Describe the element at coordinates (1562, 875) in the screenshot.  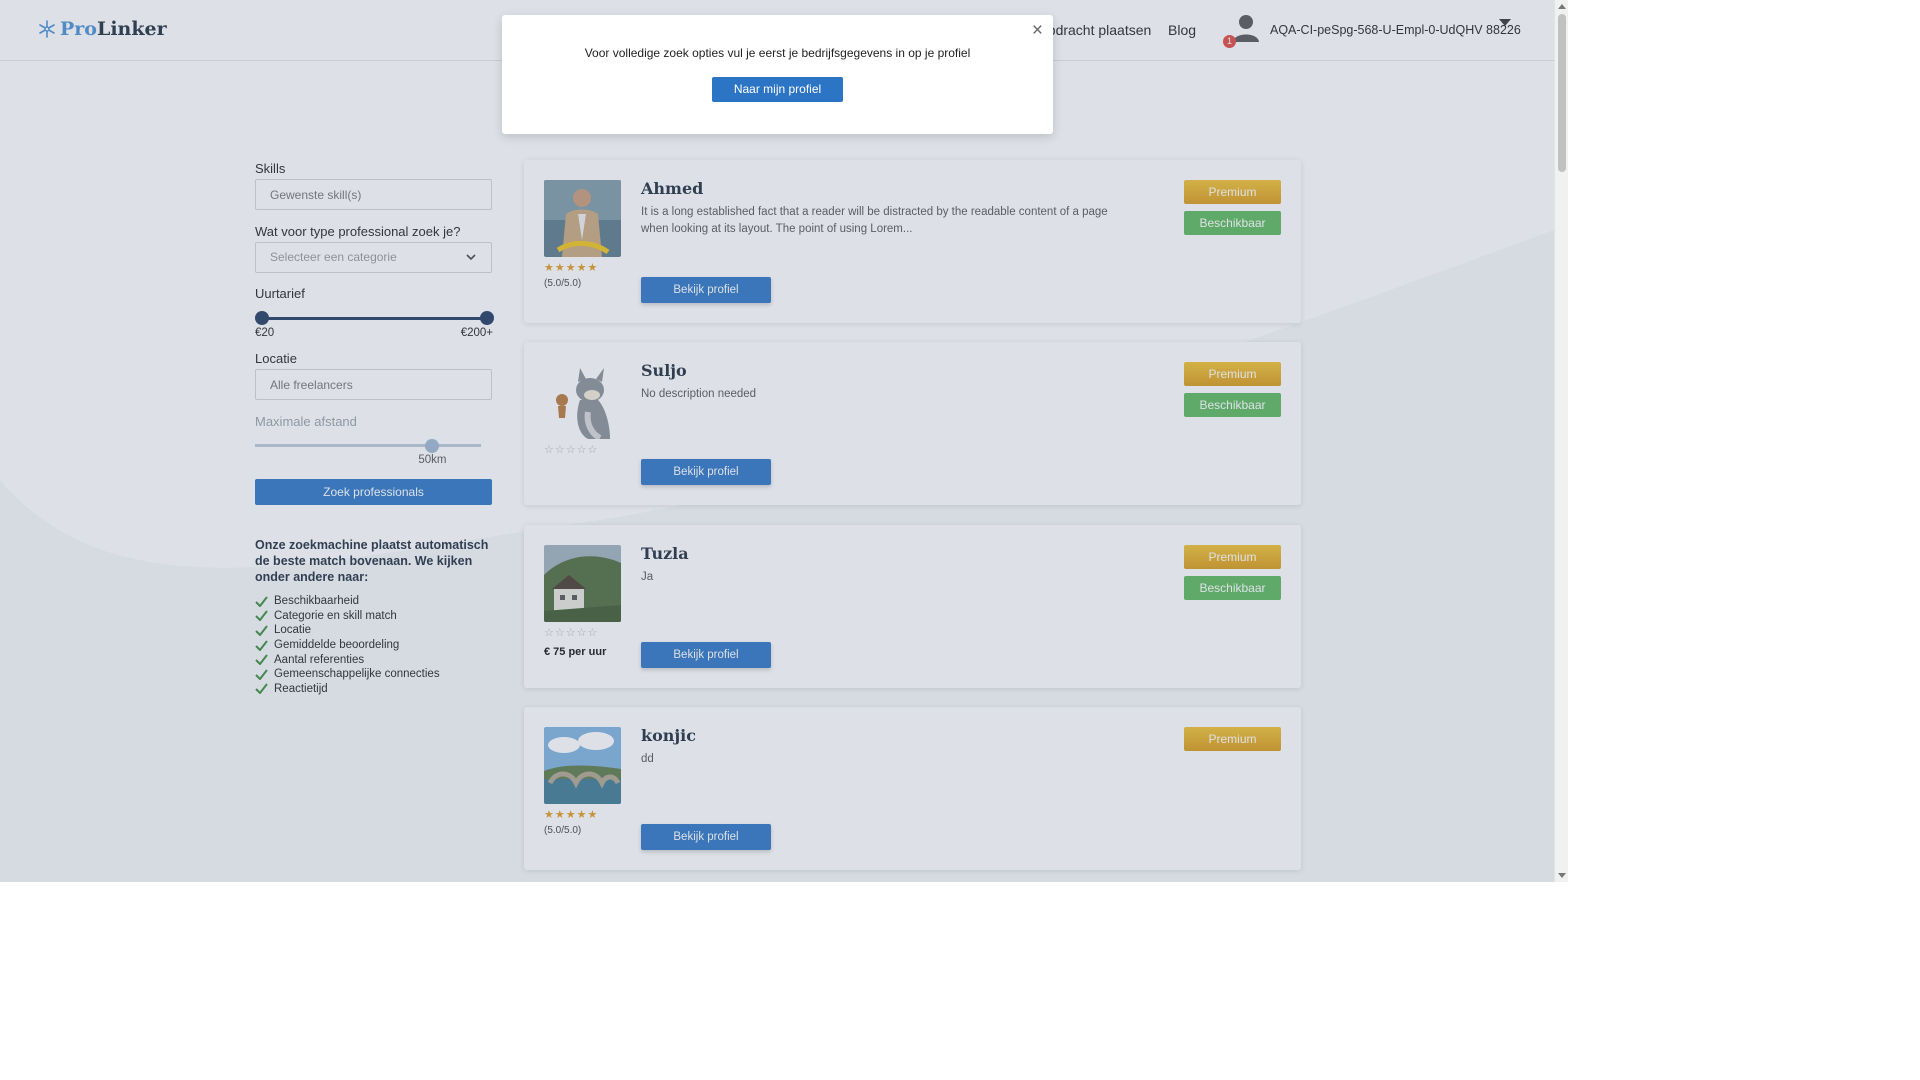
I see `scroll-down-arrow-icon` at that location.